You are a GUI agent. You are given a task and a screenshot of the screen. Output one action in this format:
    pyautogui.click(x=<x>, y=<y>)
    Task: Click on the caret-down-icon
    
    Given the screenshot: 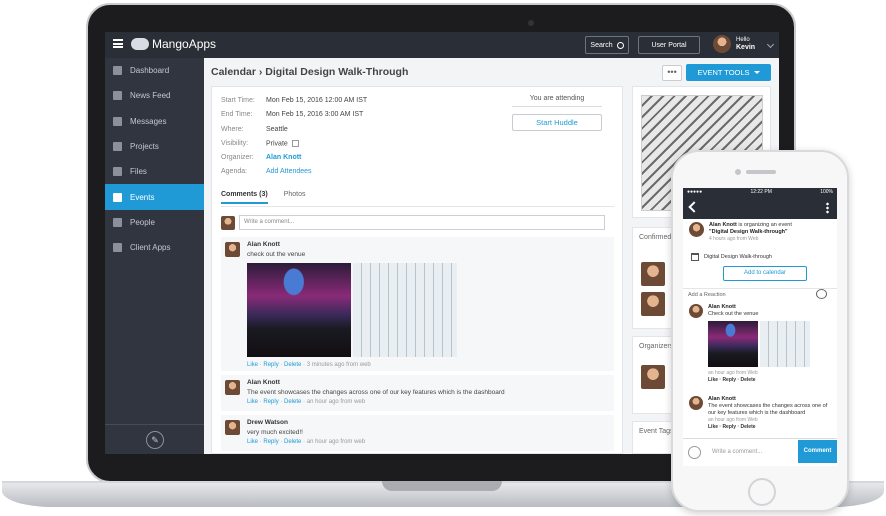 What is the action you would take?
    pyautogui.click(x=756, y=72)
    